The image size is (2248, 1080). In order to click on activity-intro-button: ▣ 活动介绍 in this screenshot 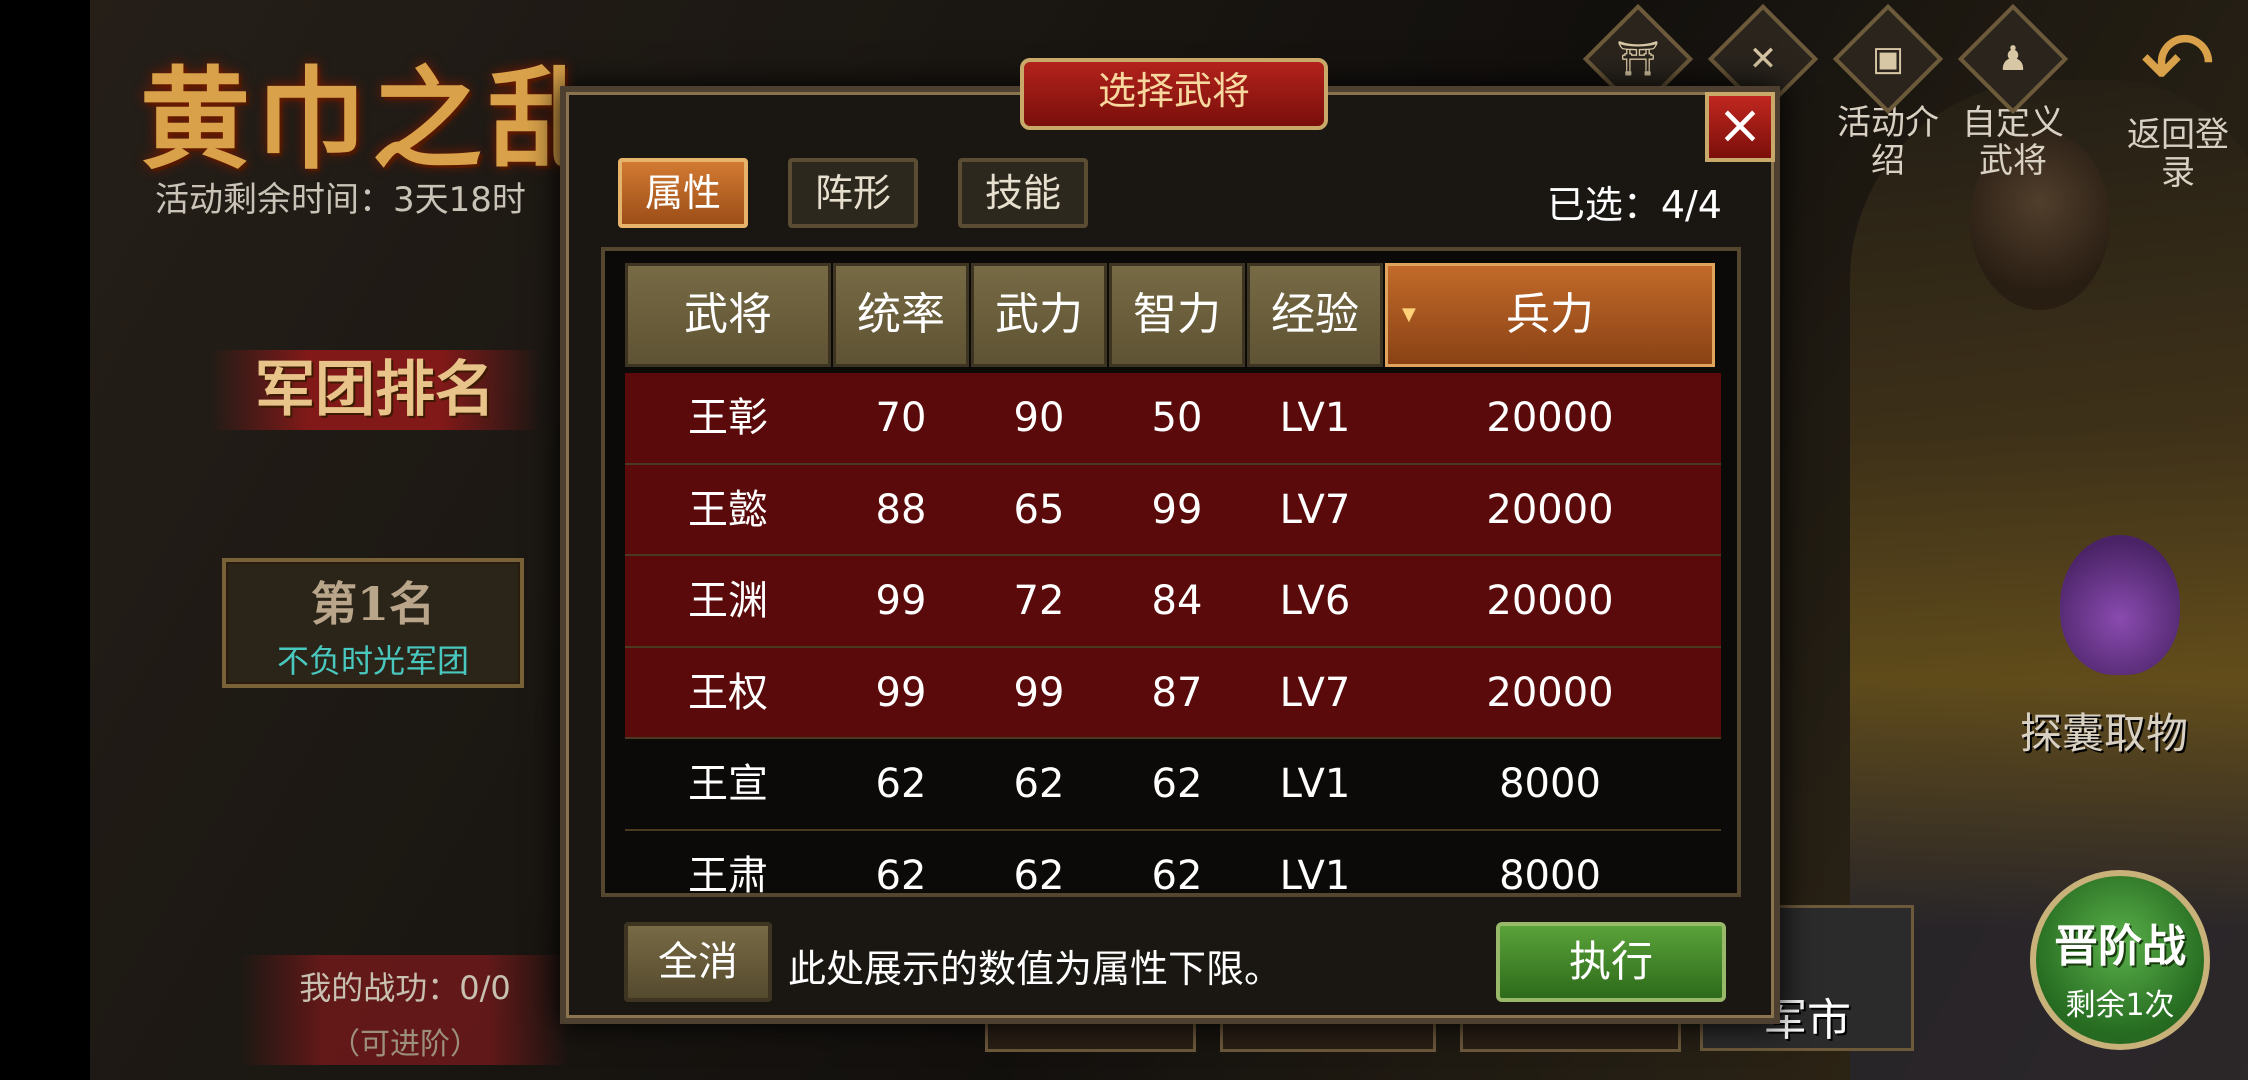, I will do `click(1888, 92)`.